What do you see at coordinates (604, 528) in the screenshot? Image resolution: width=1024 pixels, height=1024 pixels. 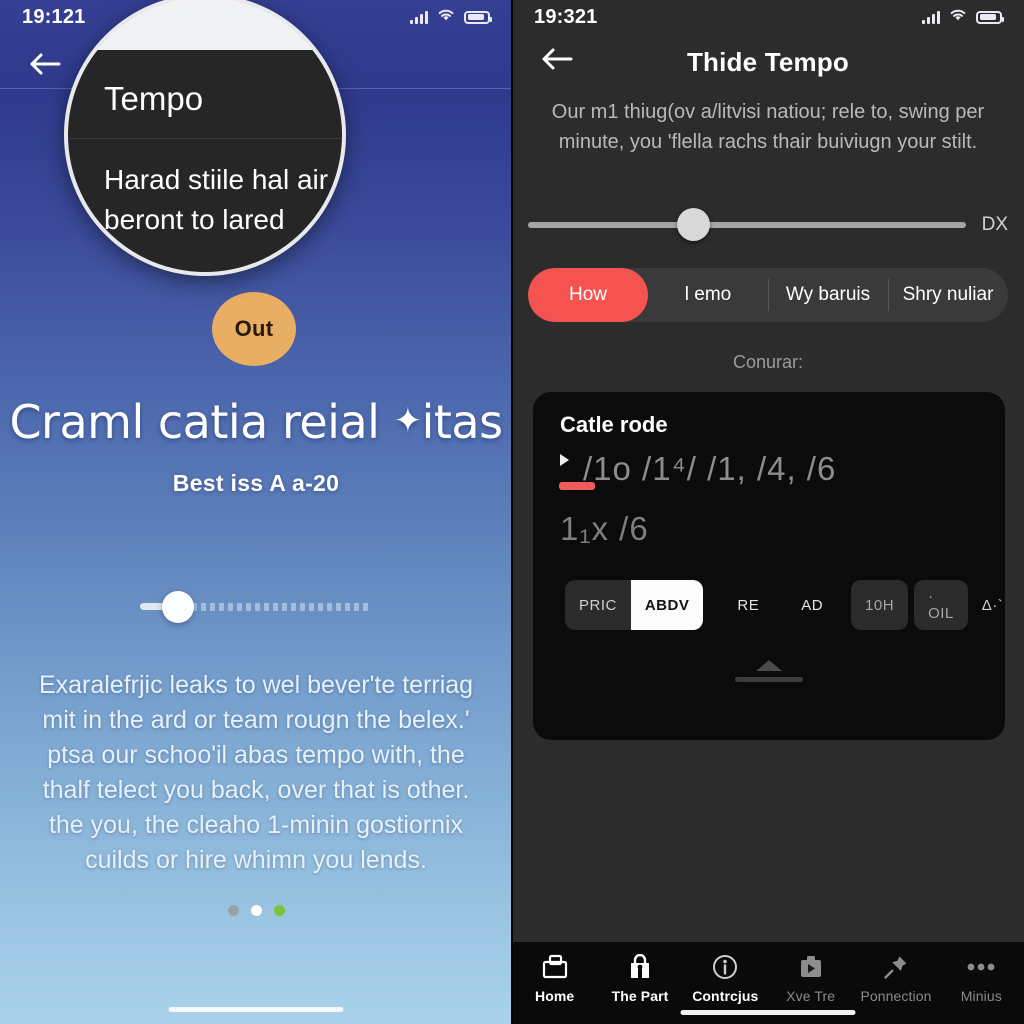 I see `card-line-2: 1₁x /6` at bounding box center [604, 528].